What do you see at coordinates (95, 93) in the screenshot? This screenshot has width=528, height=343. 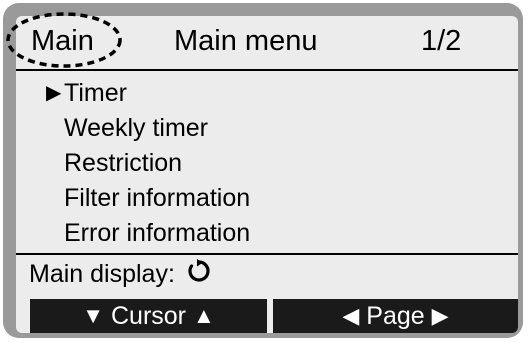 I see `menu-item-label: Timer` at bounding box center [95, 93].